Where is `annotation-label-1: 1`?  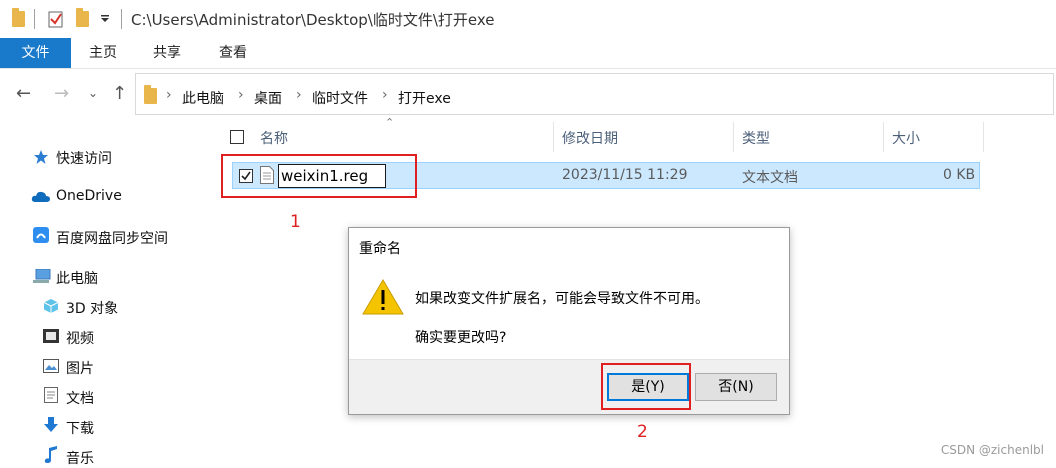 annotation-label-1: 1 is located at coordinates (295, 222).